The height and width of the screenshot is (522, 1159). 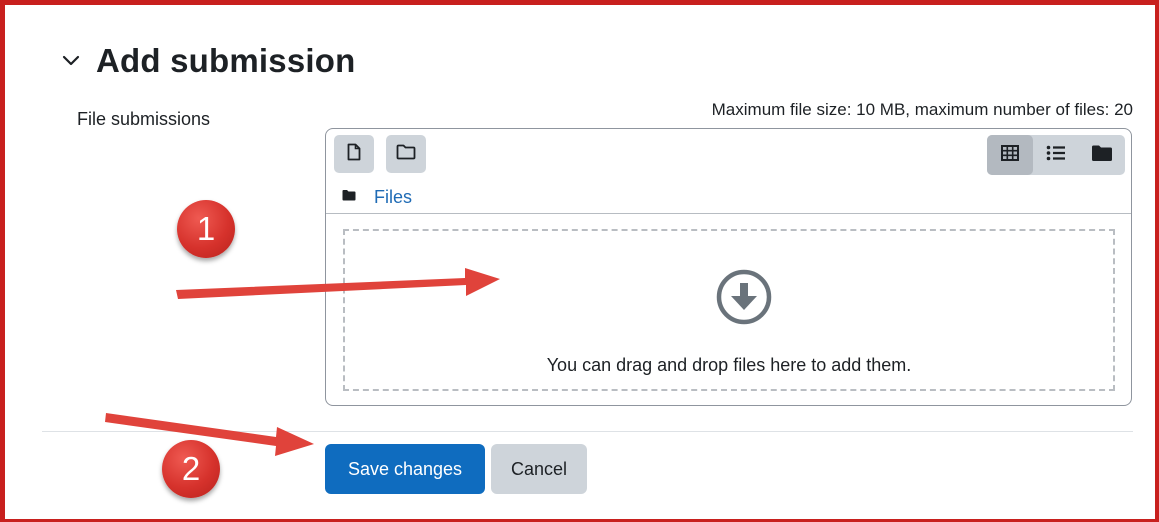 I want to click on step-marker-2: 2, so click(x=191, y=469).